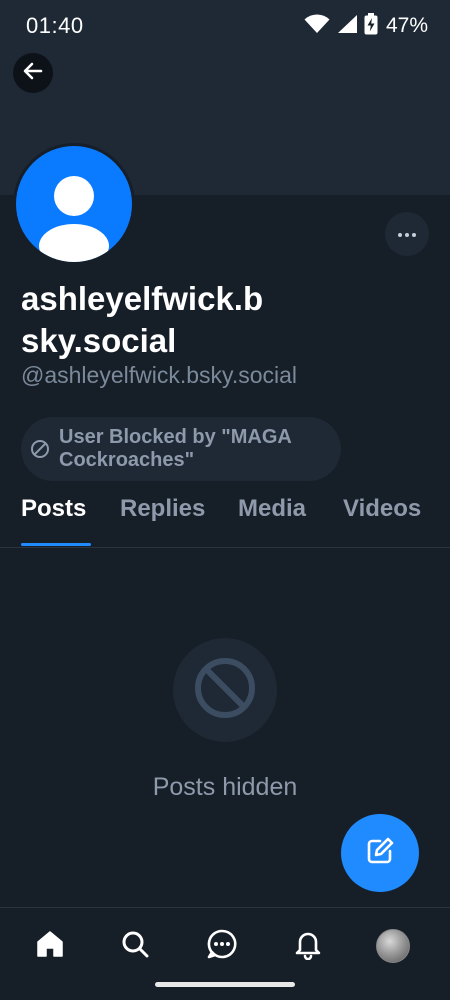  What do you see at coordinates (225, 984) in the screenshot?
I see `home-indicator` at bounding box center [225, 984].